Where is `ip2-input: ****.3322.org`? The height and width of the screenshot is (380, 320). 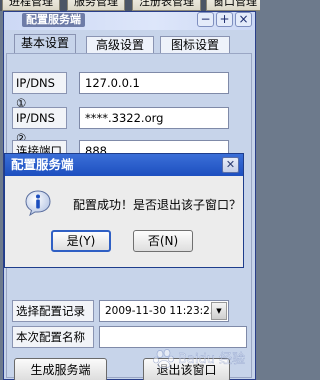 ip2-input: ****.3322.org is located at coordinates (154, 118).